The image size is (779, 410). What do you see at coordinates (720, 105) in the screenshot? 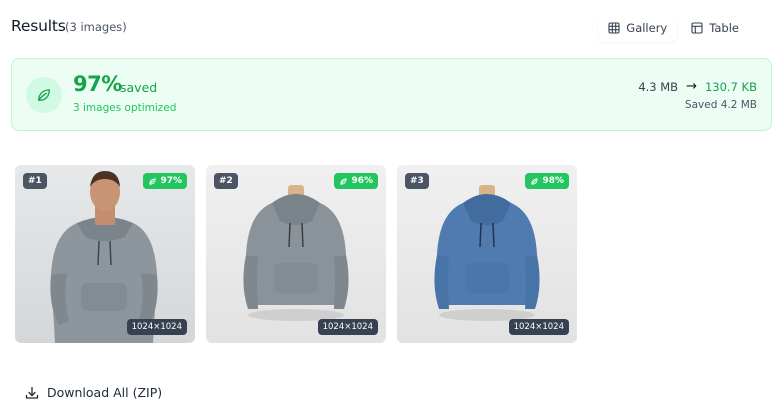
I see `saved-amount: Saved 4.2 MB` at bounding box center [720, 105].